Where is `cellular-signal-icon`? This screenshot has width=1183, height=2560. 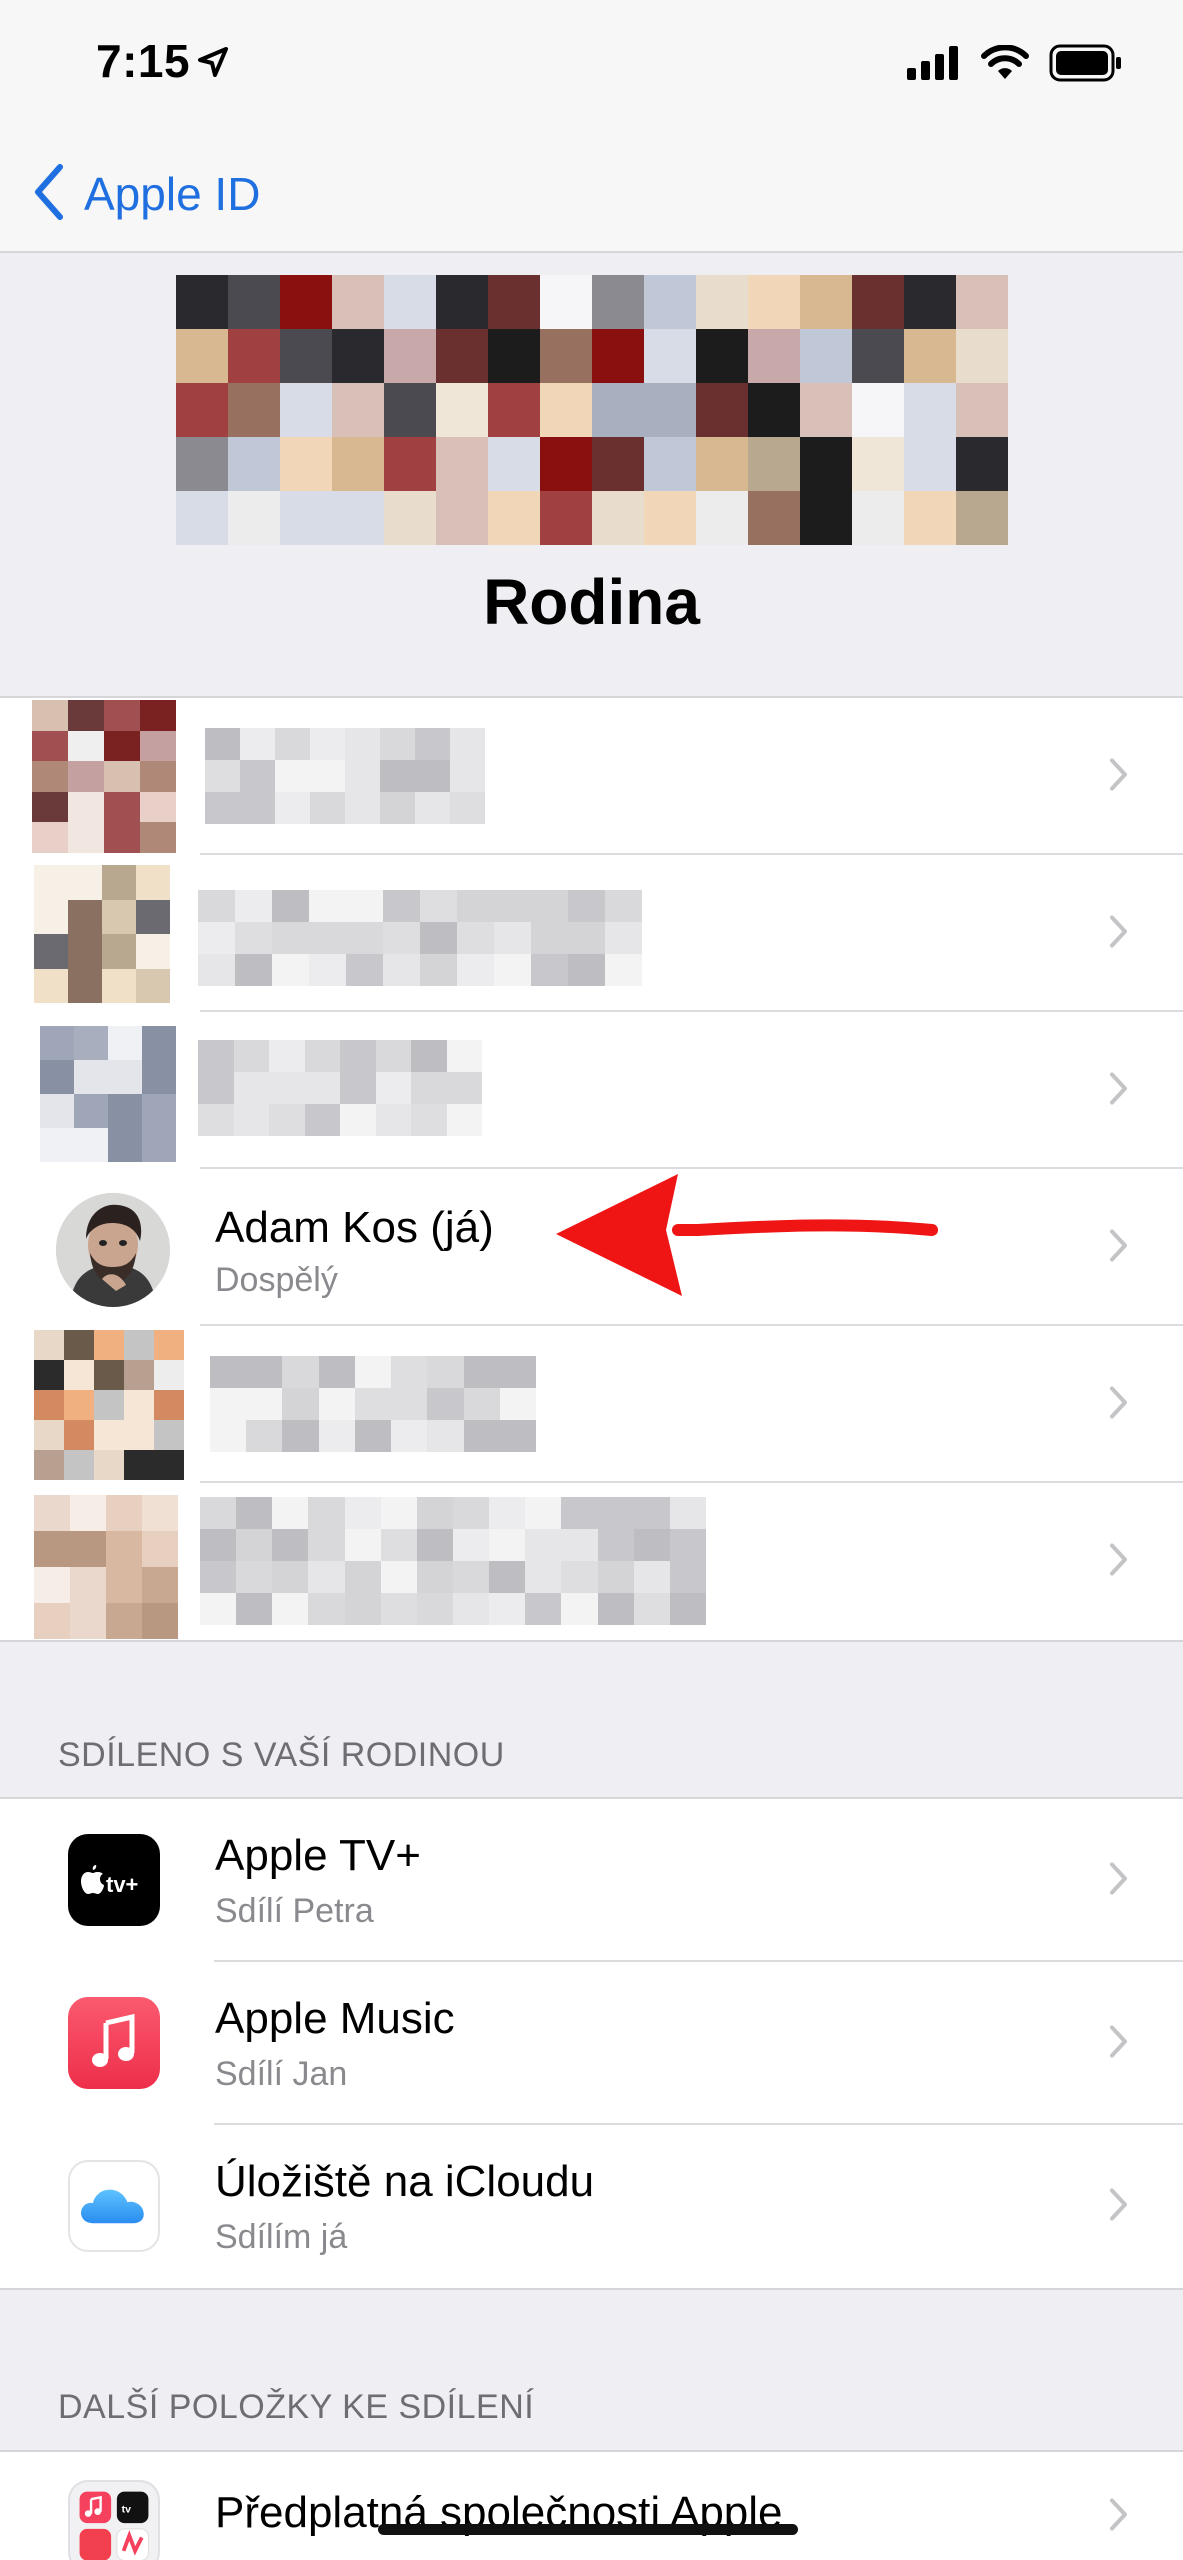 cellular-signal-icon is located at coordinates (934, 65).